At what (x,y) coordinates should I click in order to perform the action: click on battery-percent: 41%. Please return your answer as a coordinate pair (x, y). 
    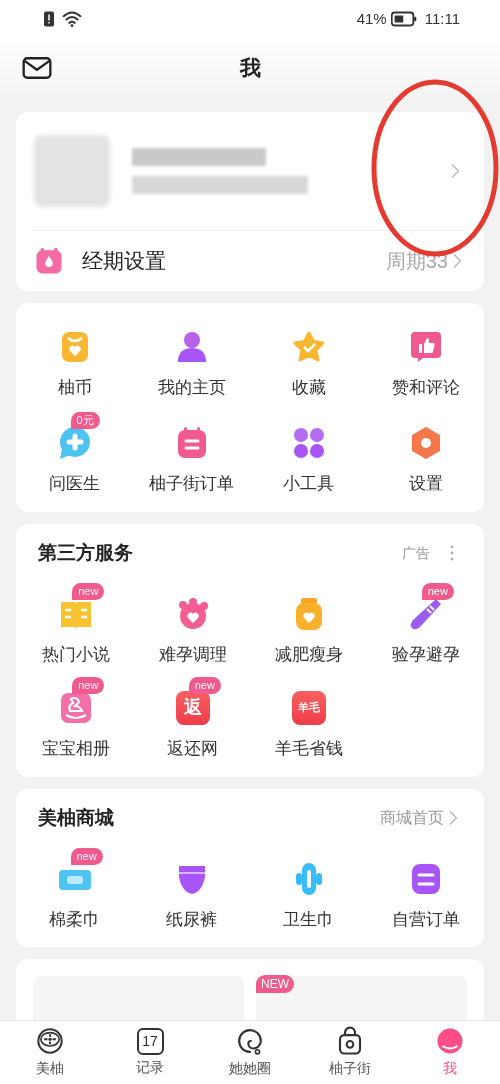
    Looking at the image, I should click on (371, 18).